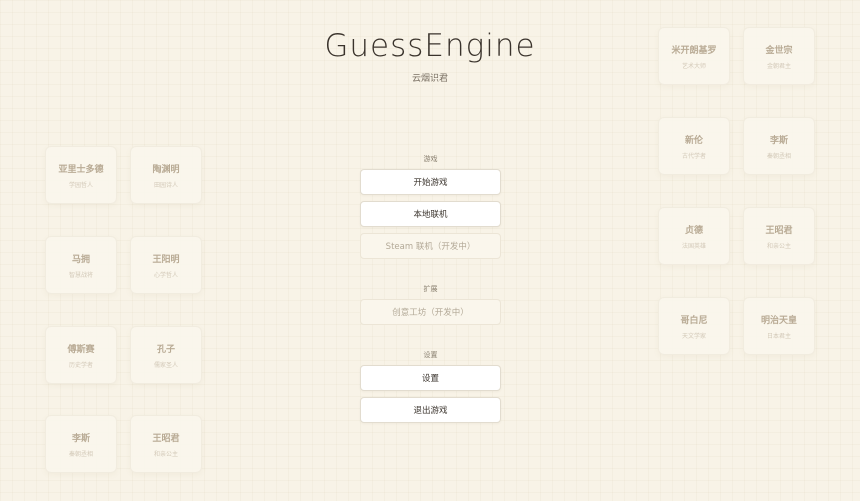 The height and width of the screenshot is (501, 860). I want to click on character-card: 明治天皇 日本君主, so click(779, 326).